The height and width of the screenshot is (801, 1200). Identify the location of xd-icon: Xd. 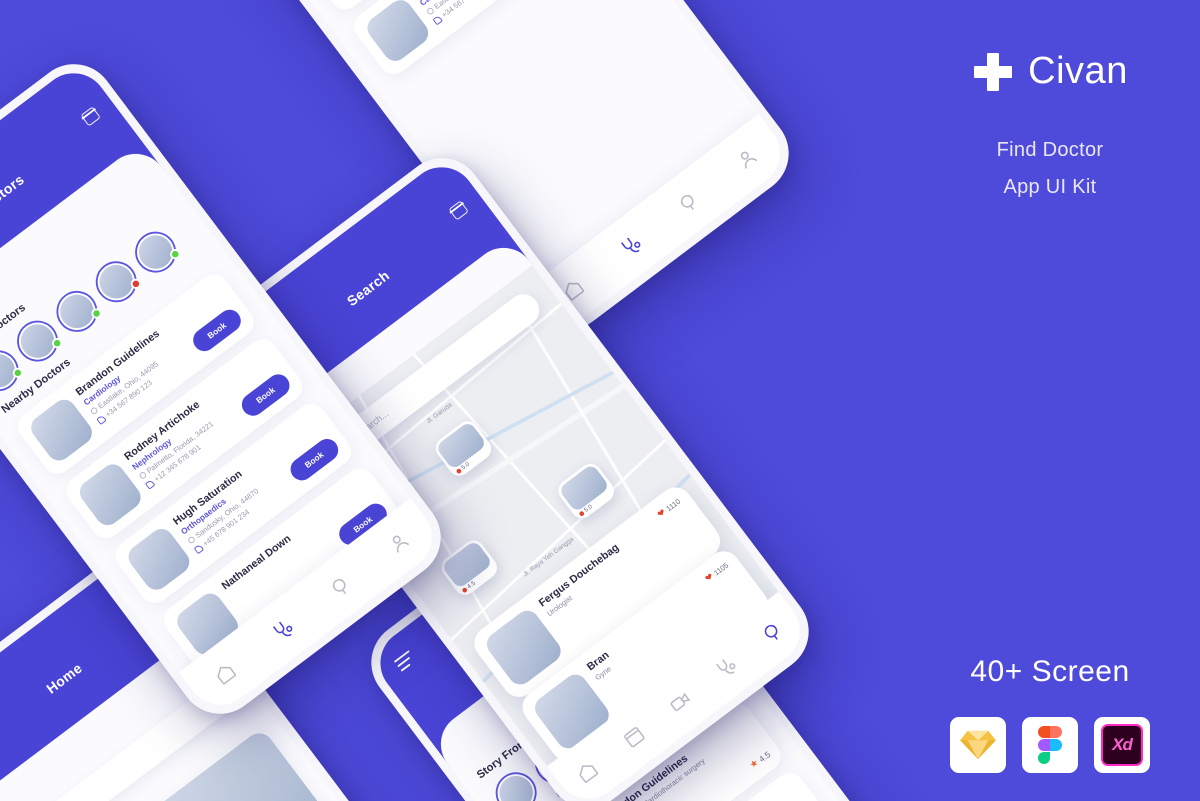
(1122, 745).